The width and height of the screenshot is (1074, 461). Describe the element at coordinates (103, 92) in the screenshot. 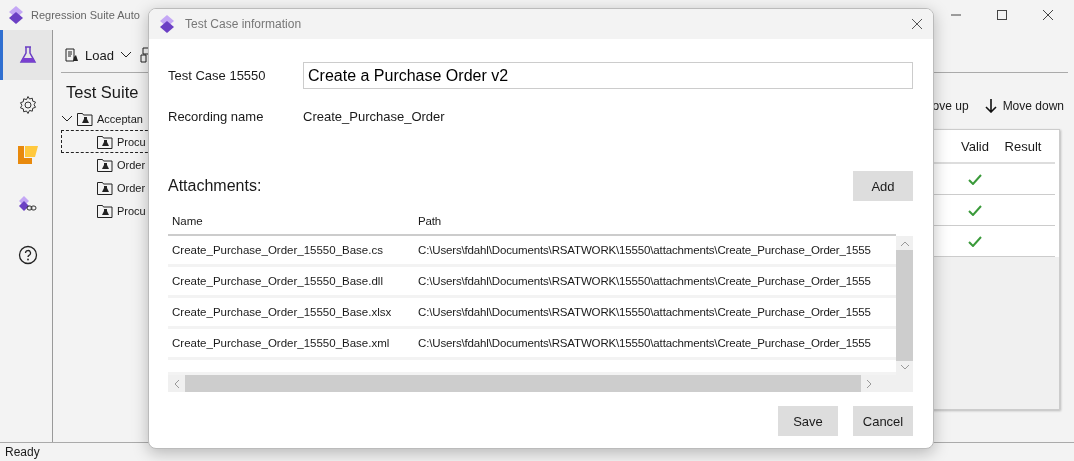

I see `test-suite-heading: Test Suite` at that location.